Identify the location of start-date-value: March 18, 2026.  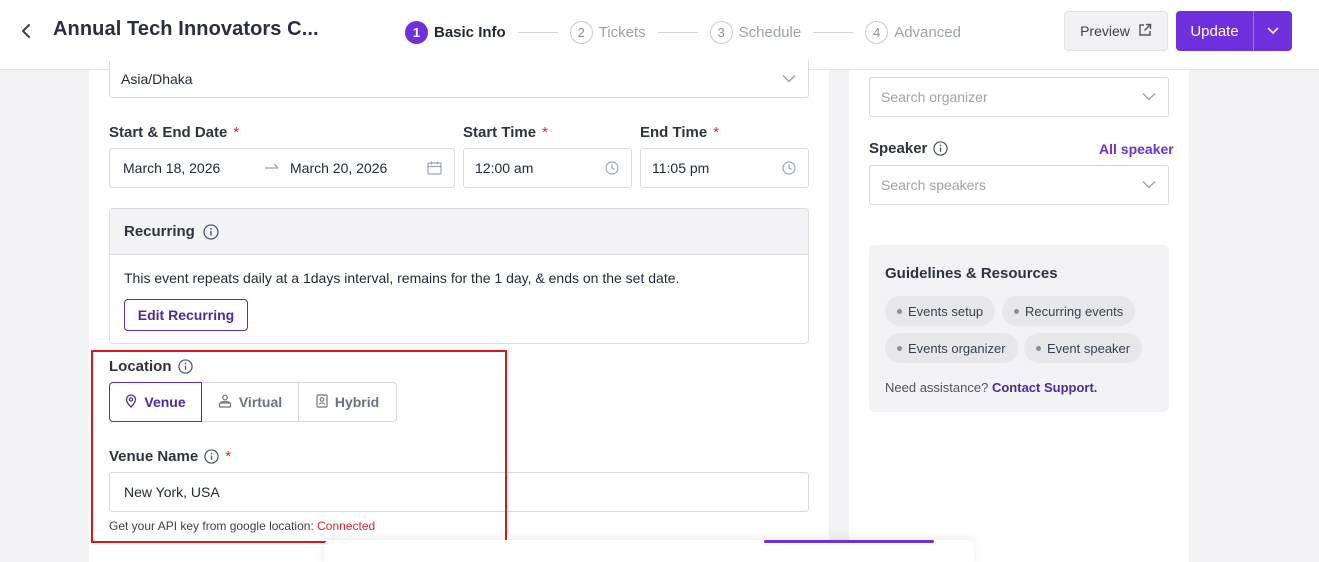
(172, 168).